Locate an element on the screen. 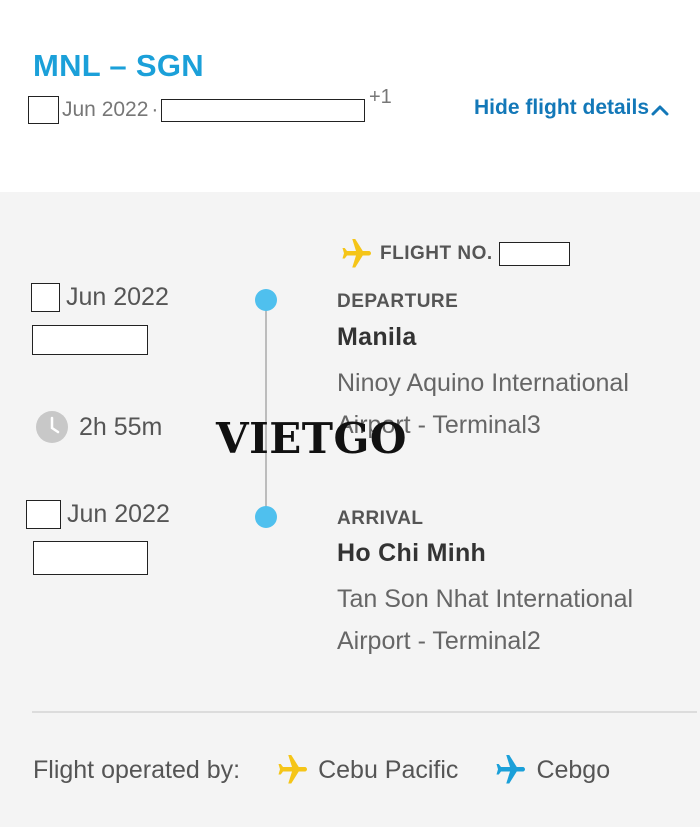 Image resolution: width=700 pixels, height=827 pixels. route-title: MNL – SGN is located at coordinates (118, 65).